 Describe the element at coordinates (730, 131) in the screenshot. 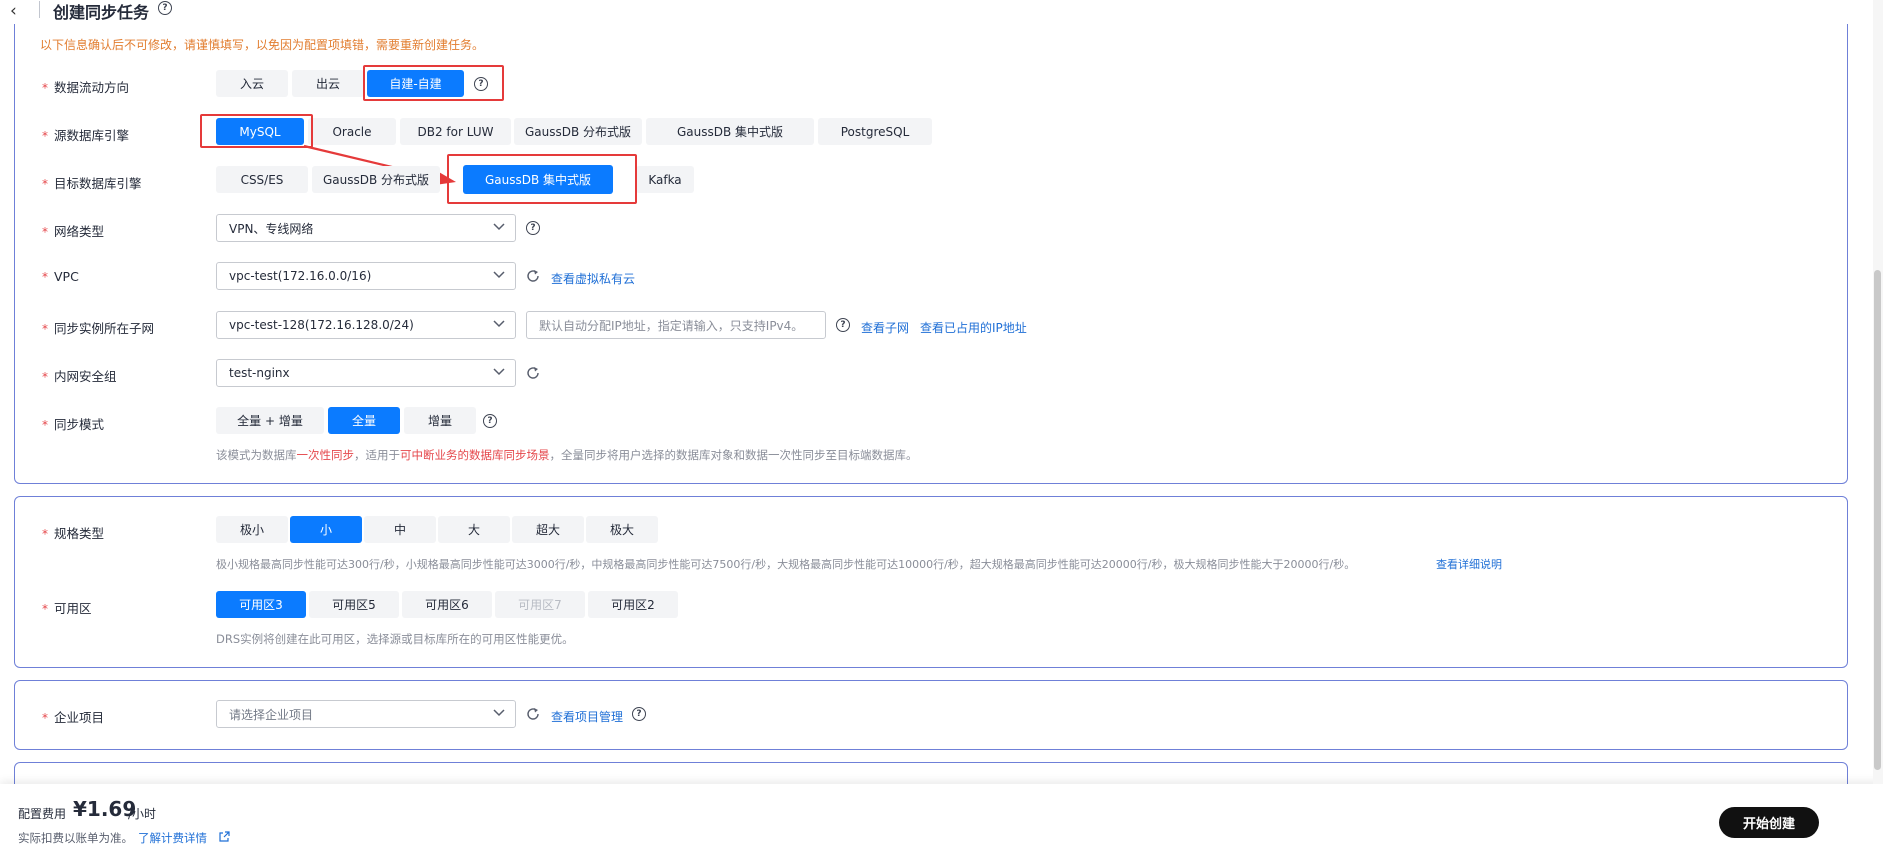

I see `source-engine-gaussdb-centralized: GaussDB 集中式版` at that location.